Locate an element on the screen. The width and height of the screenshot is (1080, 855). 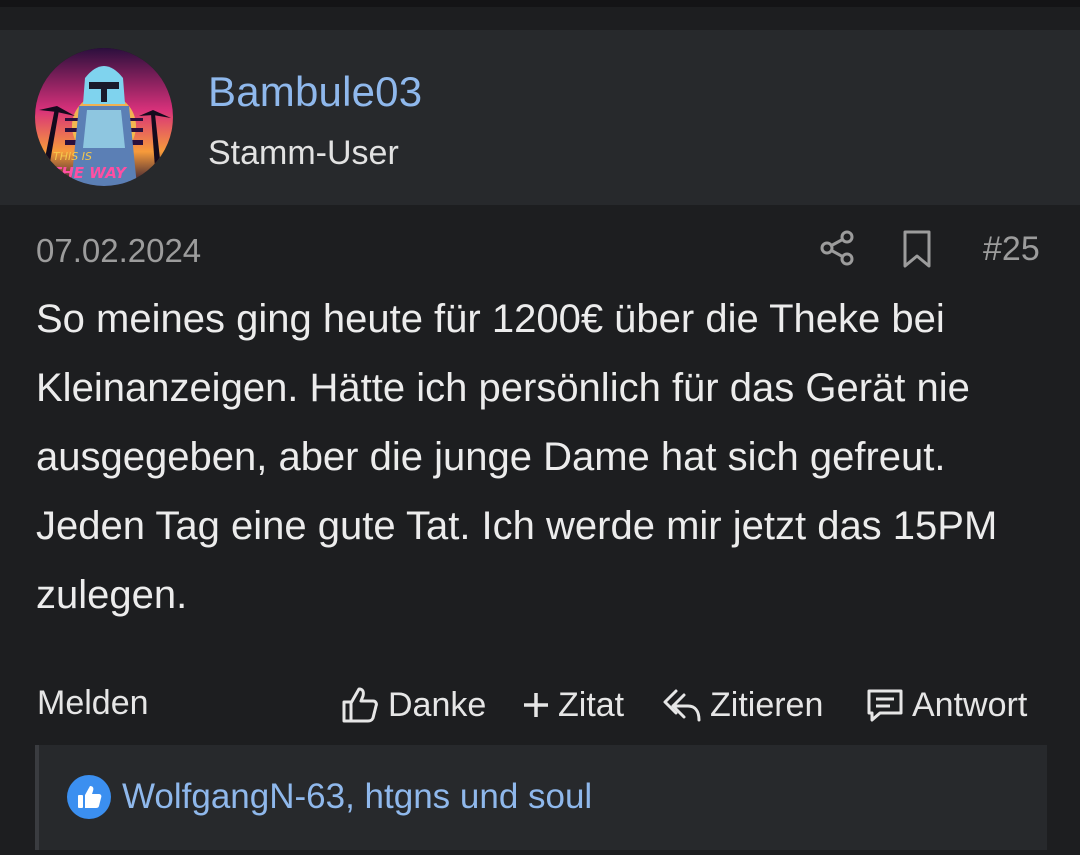
like-badge-icon is located at coordinates (89, 797).